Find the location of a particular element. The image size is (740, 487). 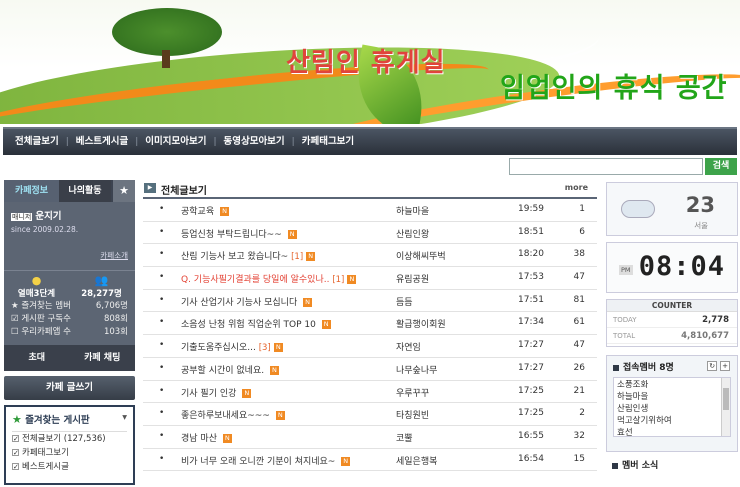

post-author: 하늘마을 is located at coordinates (412, 210).